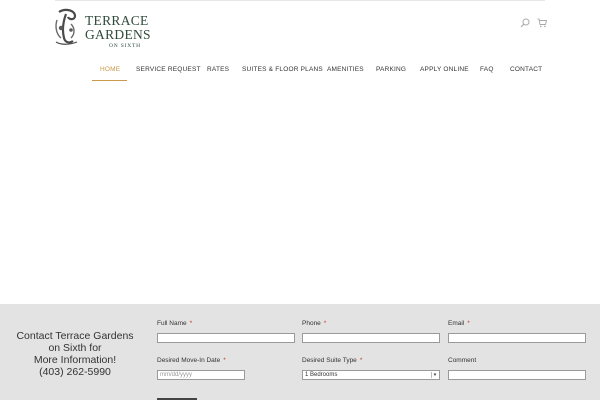  What do you see at coordinates (75, 360) in the screenshot?
I see `cta-line-3: More Information!` at bounding box center [75, 360].